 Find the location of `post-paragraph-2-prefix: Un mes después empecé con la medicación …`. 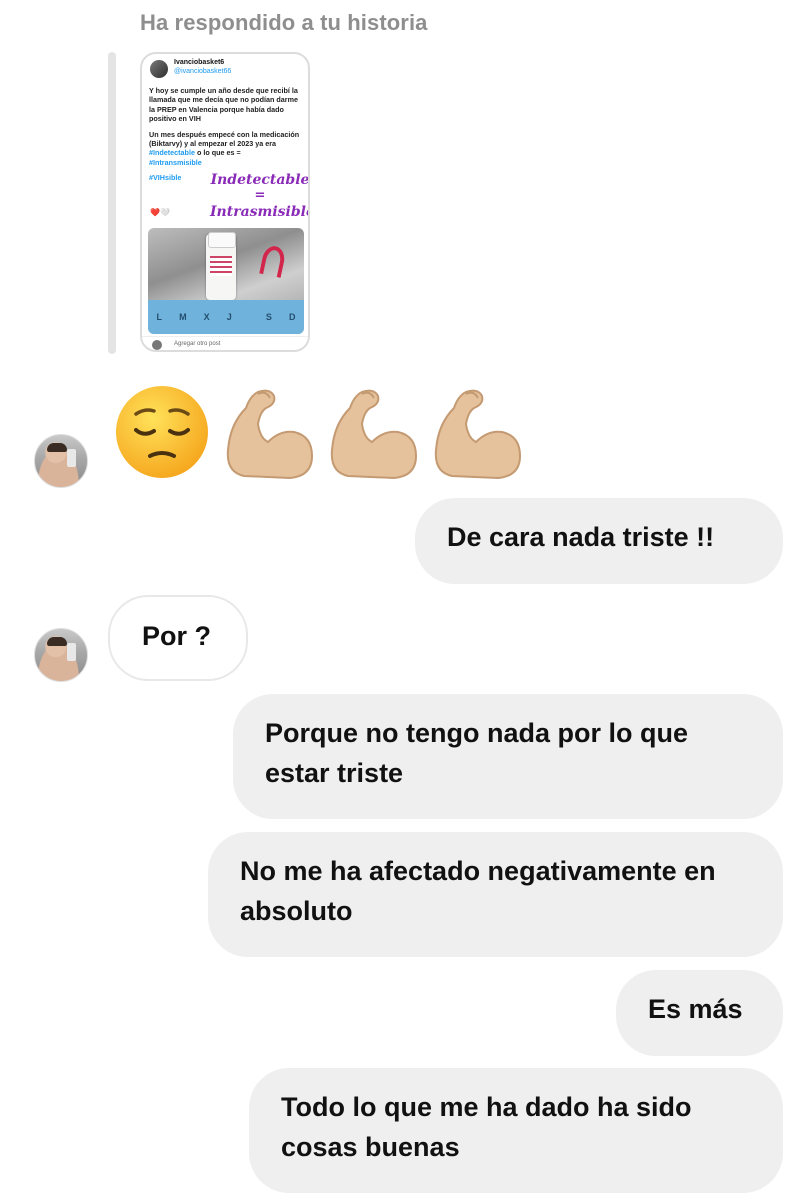

post-paragraph-2-prefix: Un mes después empecé con la medicación … is located at coordinates (224, 139).